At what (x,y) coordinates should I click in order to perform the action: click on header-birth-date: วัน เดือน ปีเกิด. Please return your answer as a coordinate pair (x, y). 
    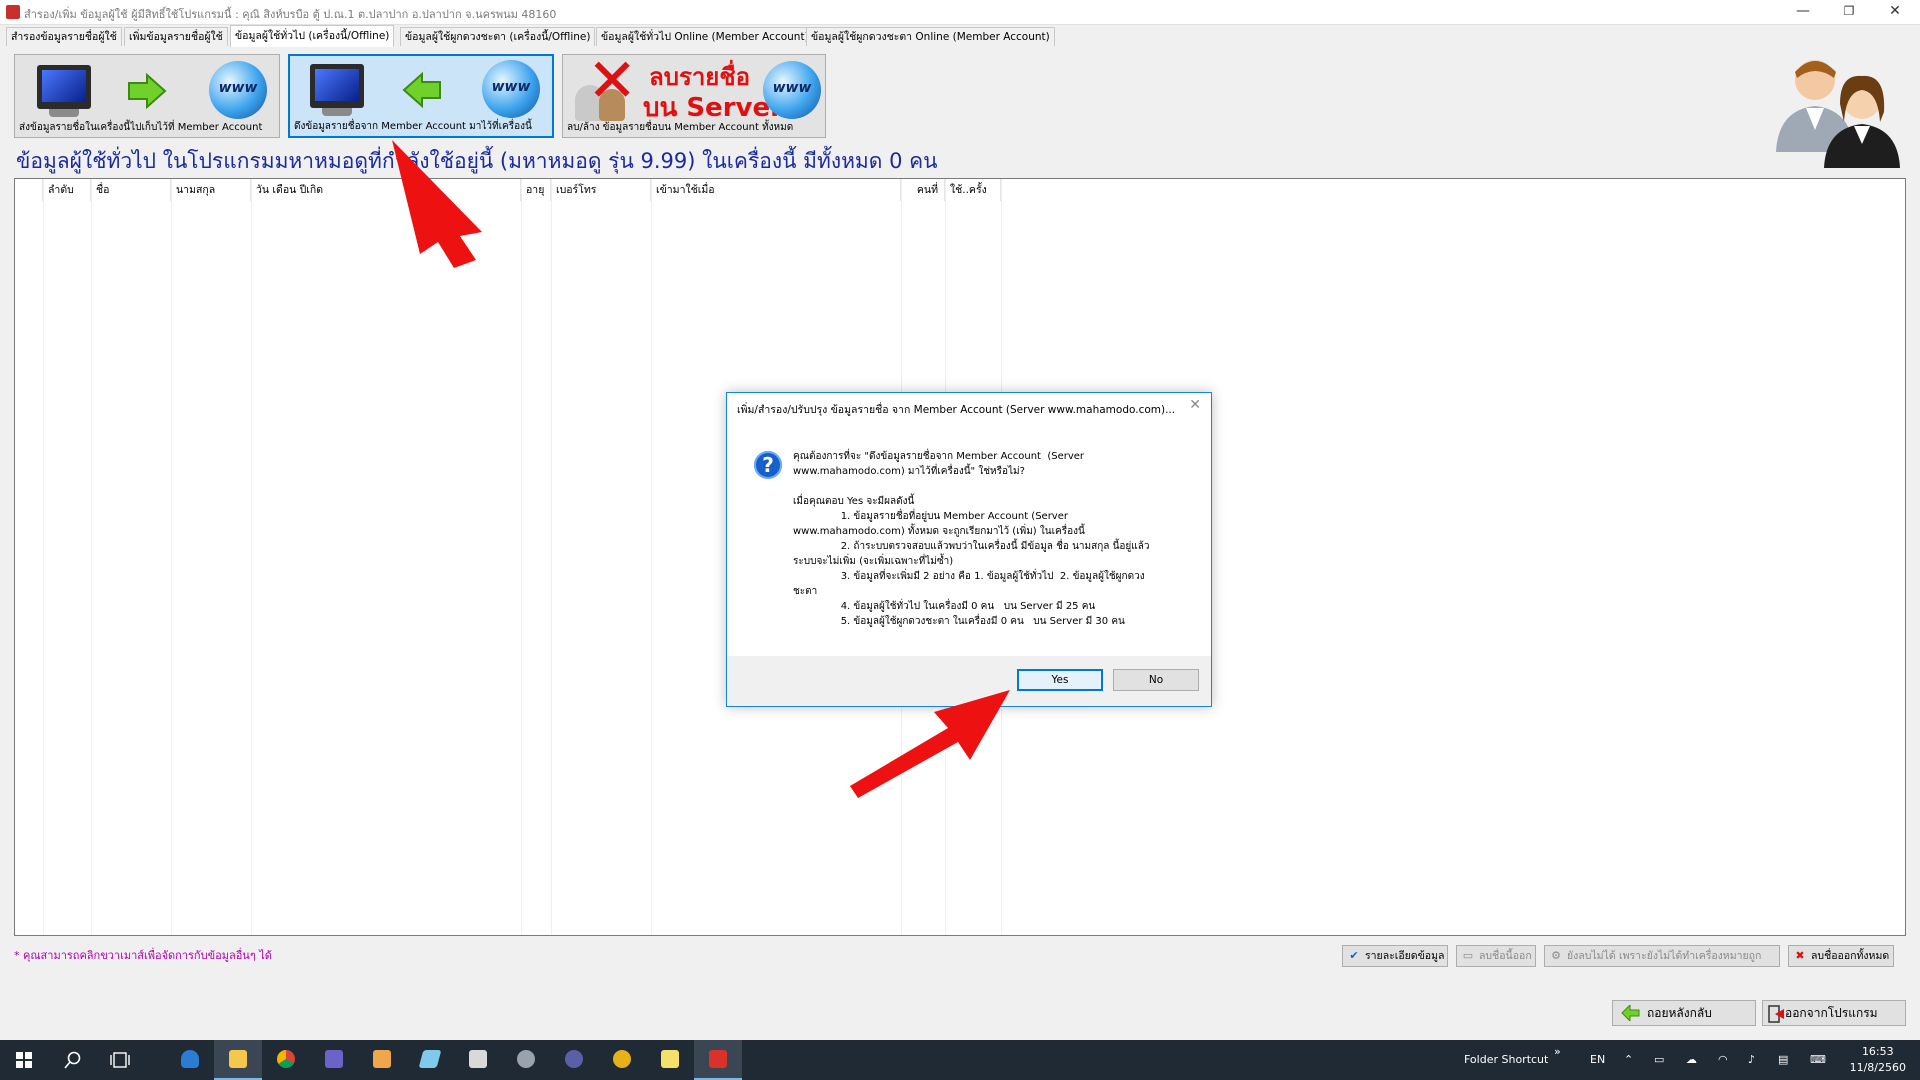
    Looking at the image, I should click on (386, 190).